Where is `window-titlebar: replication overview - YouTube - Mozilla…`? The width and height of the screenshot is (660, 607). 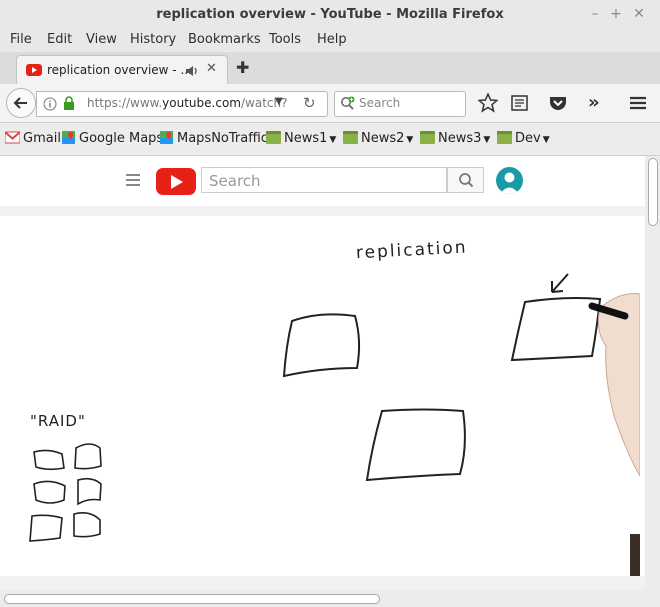
window-titlebar: replication overview - YouTube - Mozilla… is located at coordinates (330, 15).